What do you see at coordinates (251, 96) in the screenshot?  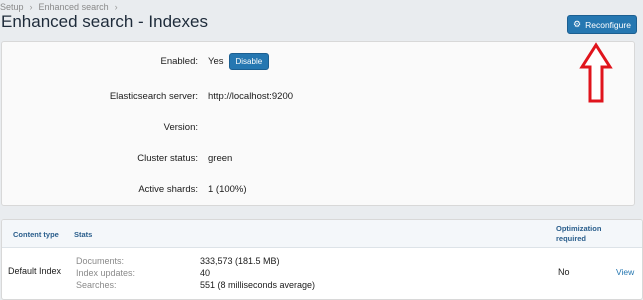 I see `server-value: http://localhost:9200` at bounding box center [251, 96].